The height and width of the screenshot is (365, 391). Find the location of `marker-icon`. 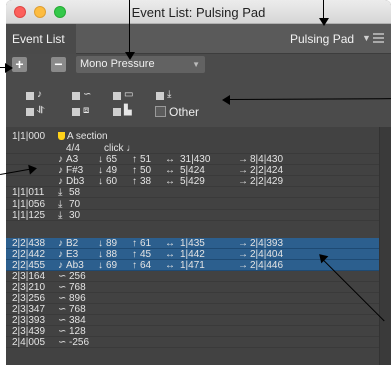

marker-icon is located at coordinates (61, 136).